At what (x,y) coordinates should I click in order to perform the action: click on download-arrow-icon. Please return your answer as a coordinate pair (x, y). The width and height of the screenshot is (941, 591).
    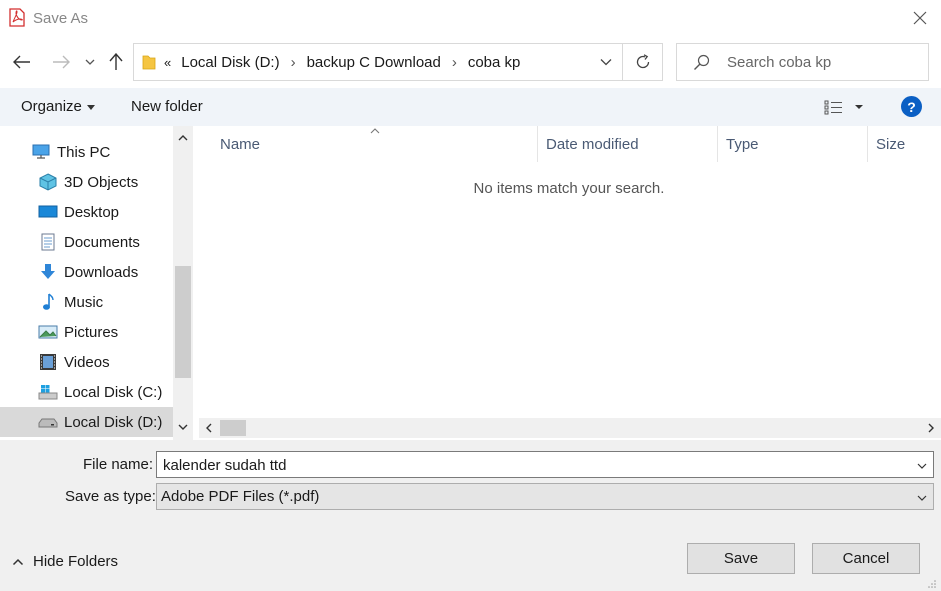
    Looking at the image, I should click on (48, 272).